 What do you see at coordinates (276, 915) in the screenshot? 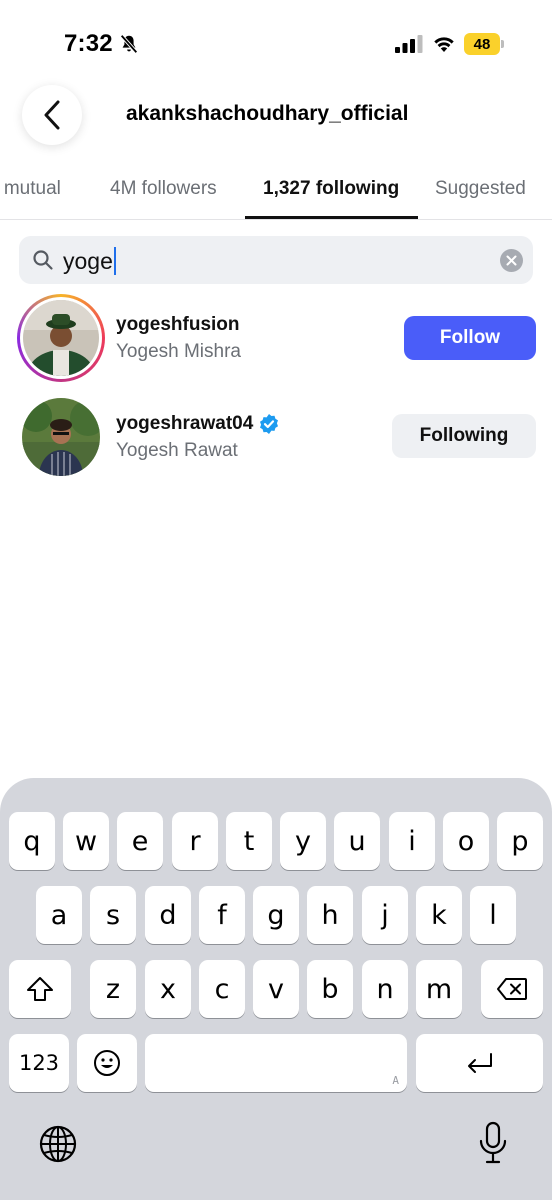
I see `key-g: g` at bounding box center [276, 915].